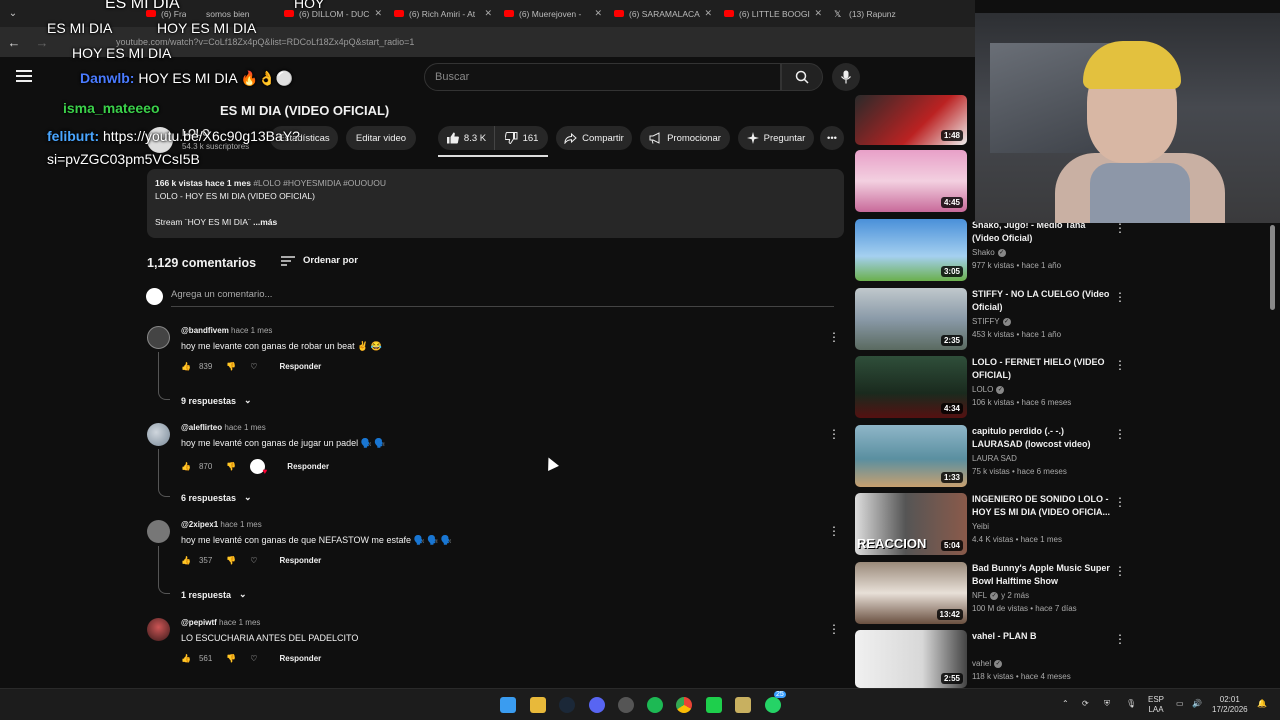  I want to click on chrome-icon, so click(684, 705).